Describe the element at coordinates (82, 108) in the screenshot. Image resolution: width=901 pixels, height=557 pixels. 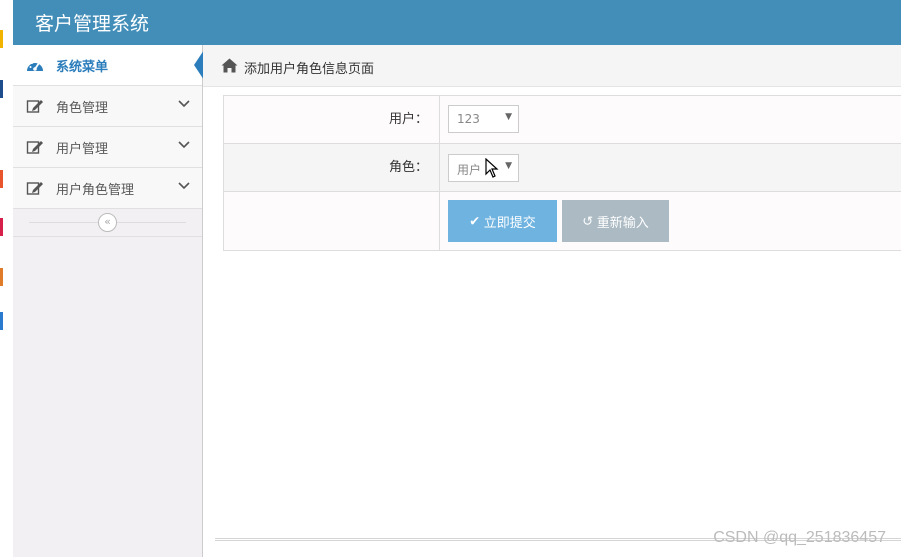
I see `sidebar-item-label: 角色管理` at that location.